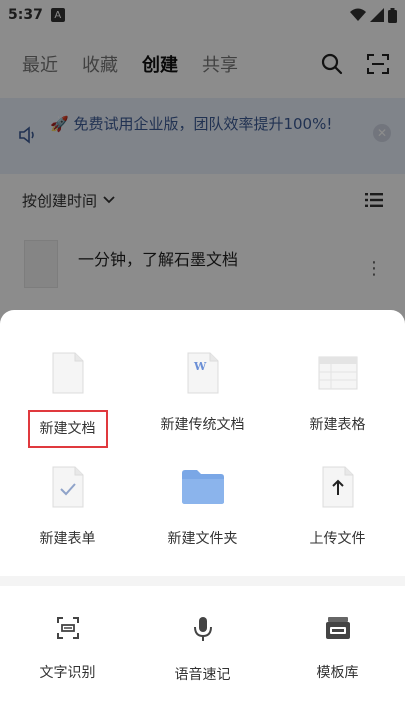 The height and width of the screenshot is (720, 405). What do you see at coordinates (337, 373) in the screenshot?
I see `sheet-icon` at bounding box center [337, 373].